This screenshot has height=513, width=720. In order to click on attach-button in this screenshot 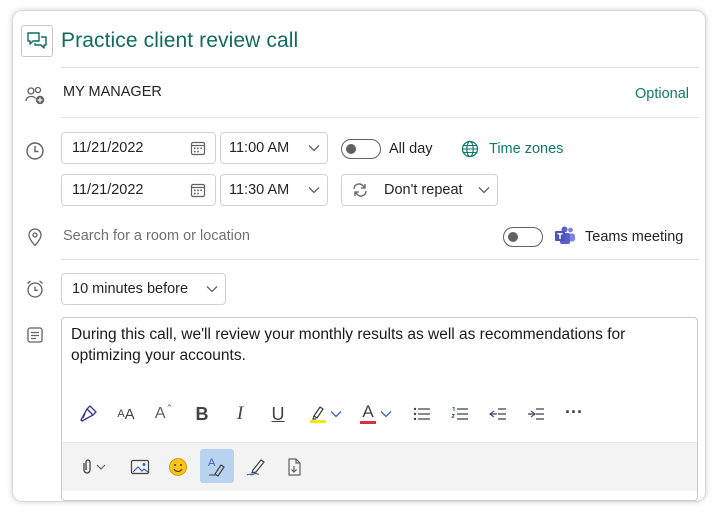, I will do `click(94, 467)`.